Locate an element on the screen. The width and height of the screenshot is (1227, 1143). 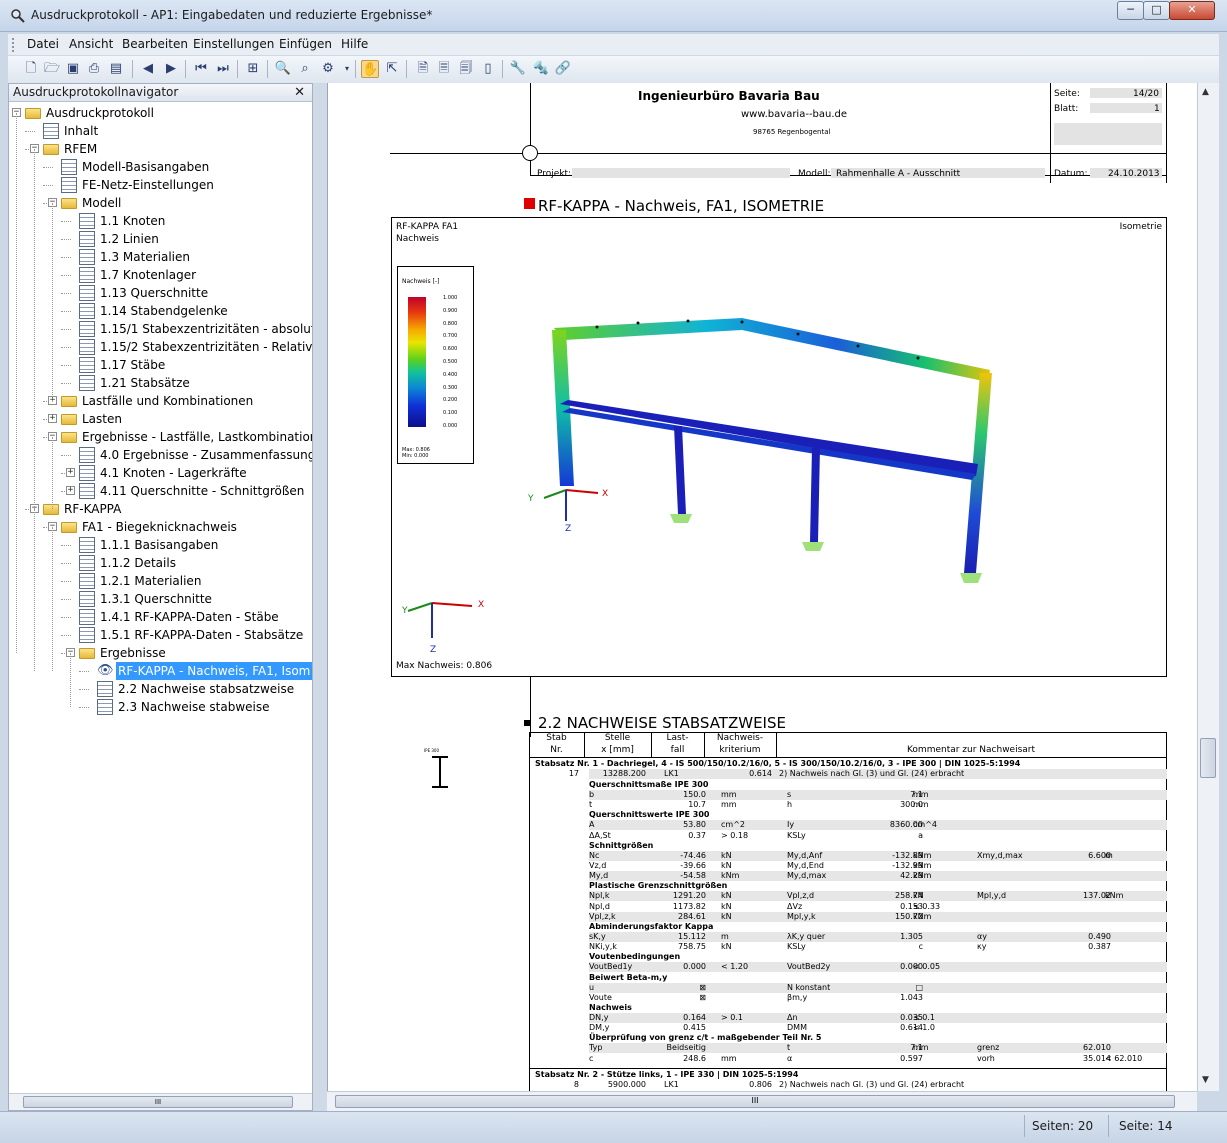
open-icon: 🗁 is located at coordinates (52, 69).